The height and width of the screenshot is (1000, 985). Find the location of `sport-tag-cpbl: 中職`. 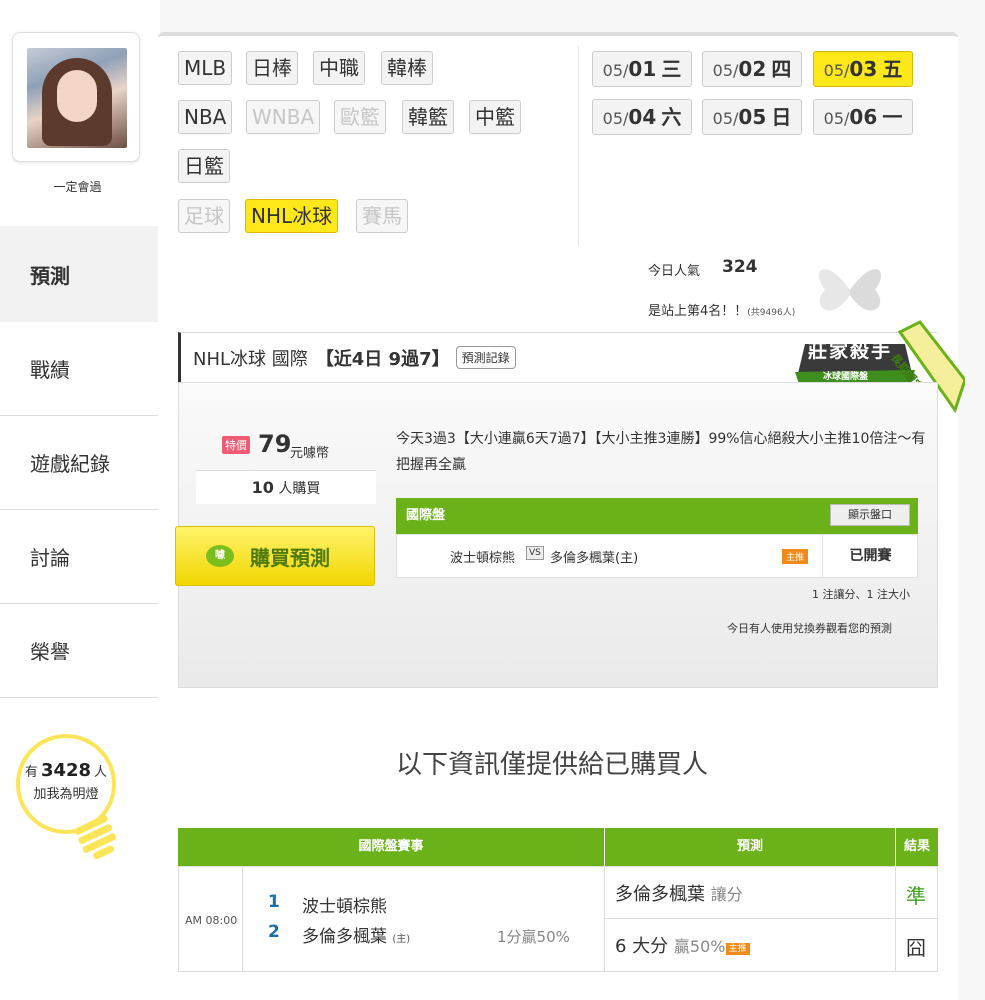

sport-tag-cpbl: 中職 is located at coordinates (339, 68).